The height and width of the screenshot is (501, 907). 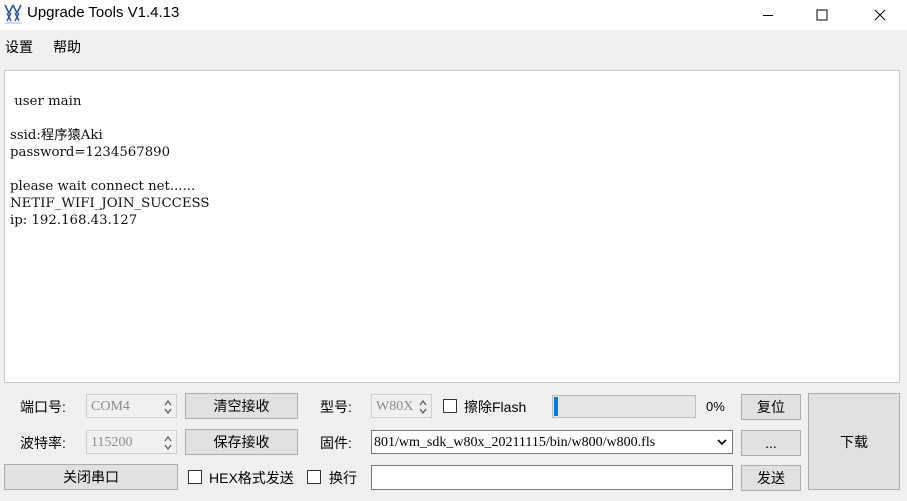 What do you see at coordinates (771, 478) in the screenshot?
I see `send-button: 发送` at bounding box center [771, 478].